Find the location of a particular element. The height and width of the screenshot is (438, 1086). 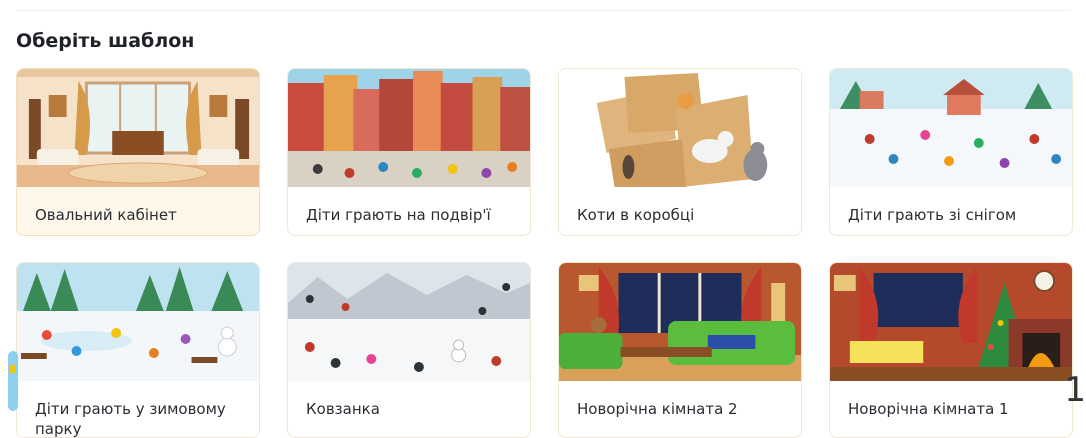

template-card-caption: Новорічна кімната 1 is located at coordinates (951, 409).